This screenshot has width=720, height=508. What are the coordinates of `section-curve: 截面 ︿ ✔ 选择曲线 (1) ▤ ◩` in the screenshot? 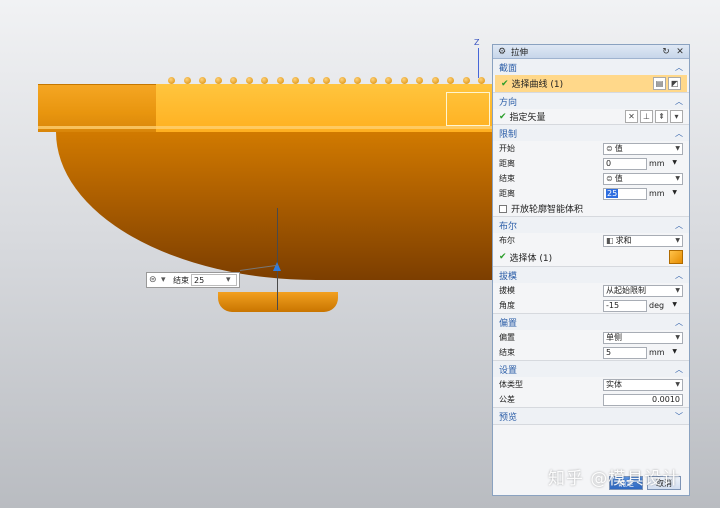 It's located at (591, 76).